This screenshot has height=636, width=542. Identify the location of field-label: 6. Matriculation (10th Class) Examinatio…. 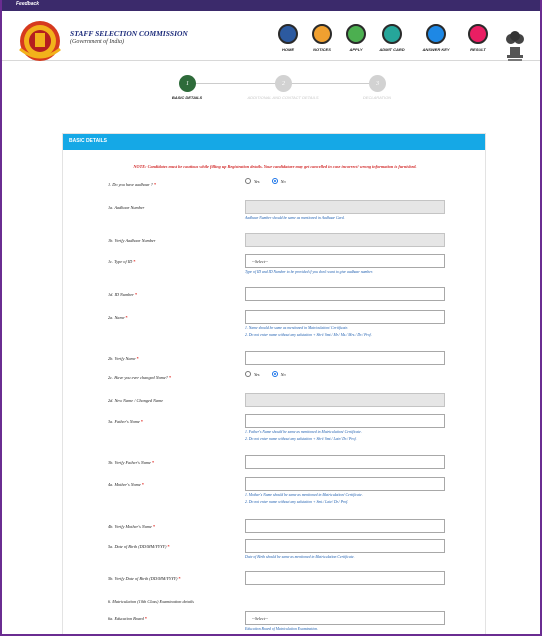
(151, 601).